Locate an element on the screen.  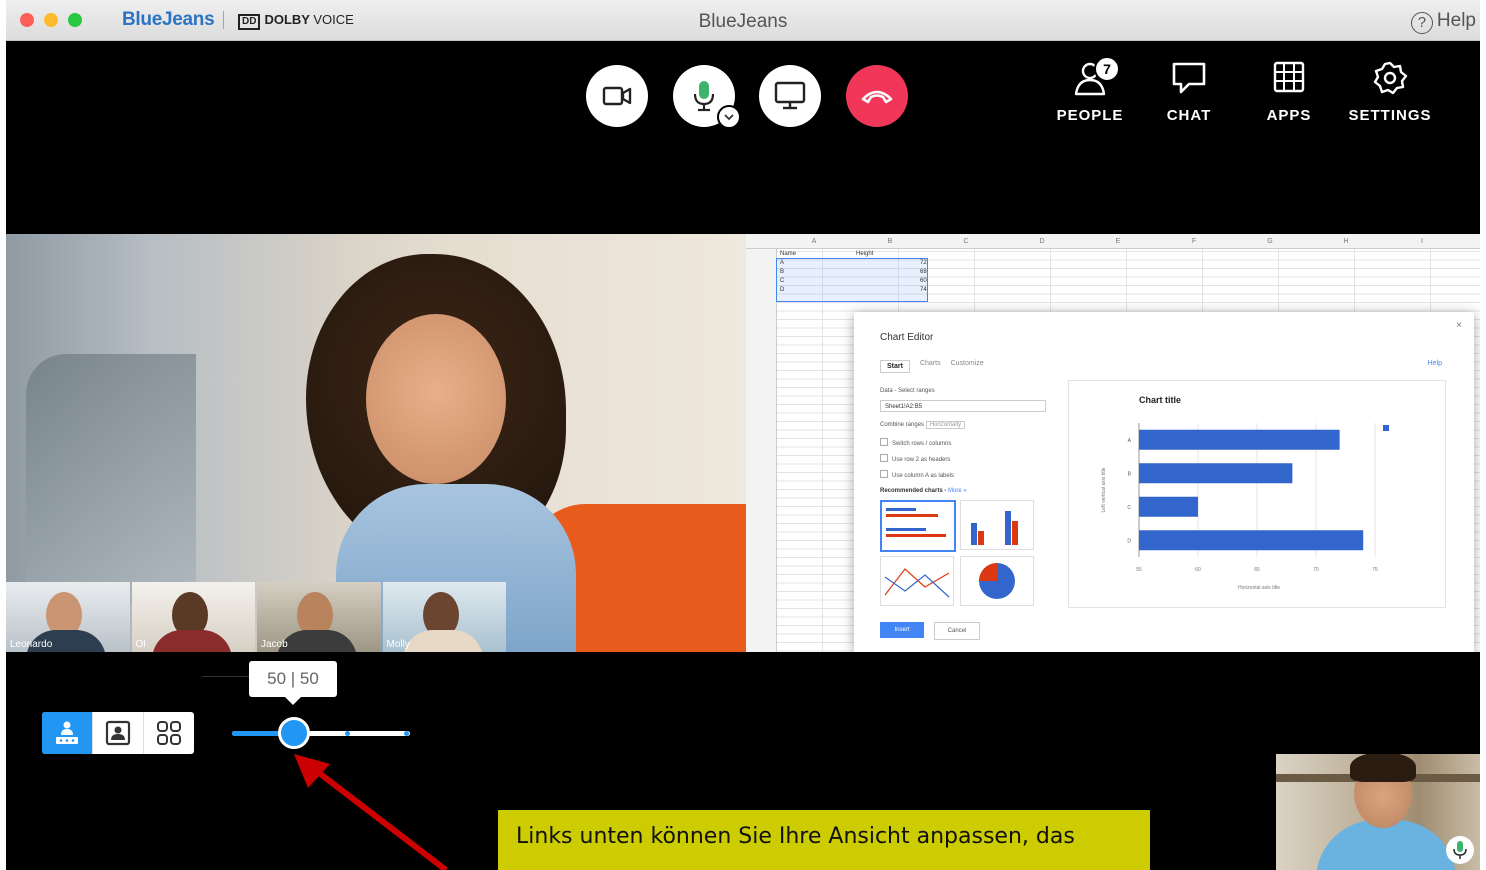
people-count-badge: 7 is located at coordinates (1107, 69).